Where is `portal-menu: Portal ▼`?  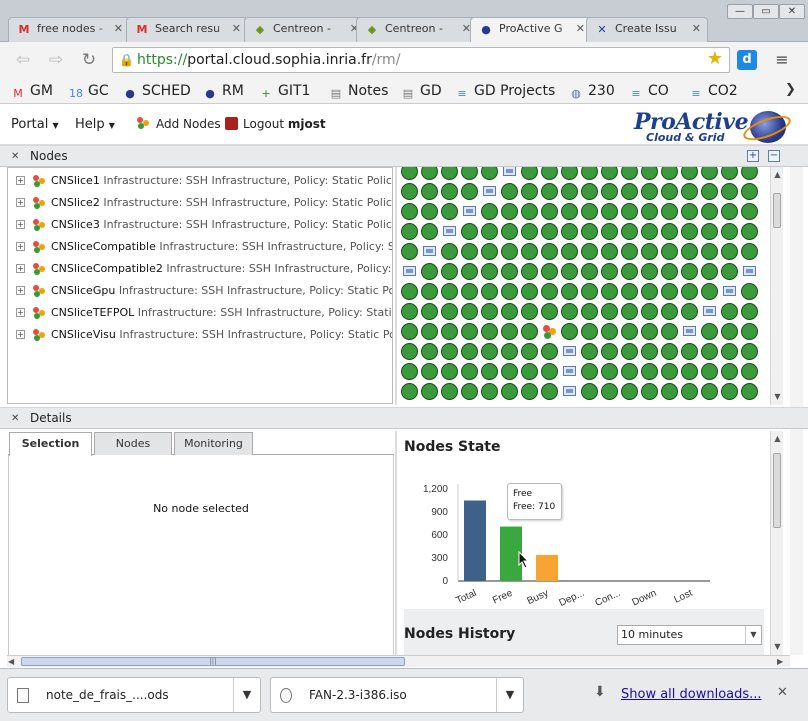 portal-menu: Portal ▼ is located at coordinates (35, 124).